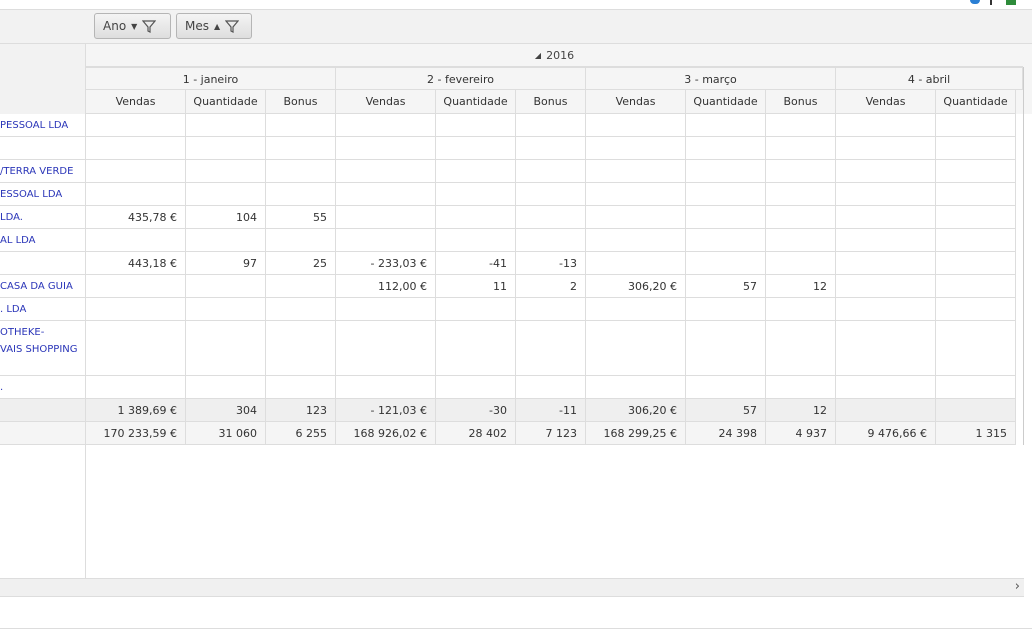  What do you see at coordinates (43, 217) in the screenshot?
I see `row-label: LDA.` at bounding box center [43, 217].